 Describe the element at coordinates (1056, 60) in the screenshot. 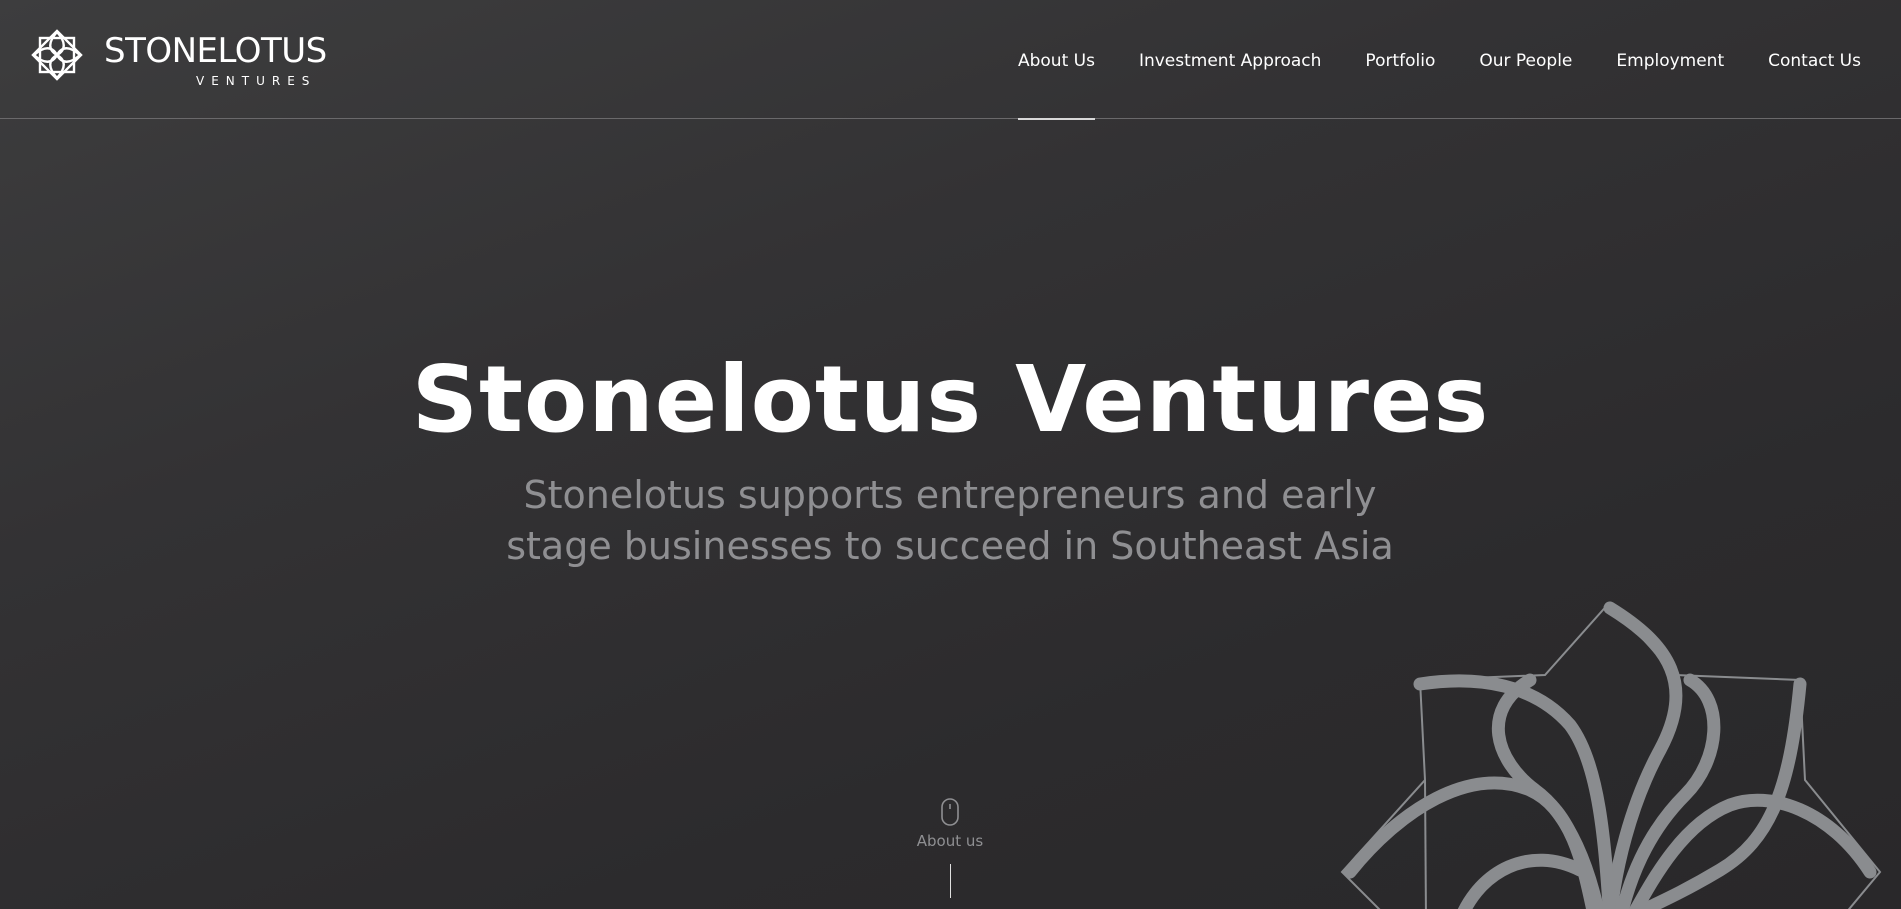

I see `nav-item-about-us: About Us` at that location.